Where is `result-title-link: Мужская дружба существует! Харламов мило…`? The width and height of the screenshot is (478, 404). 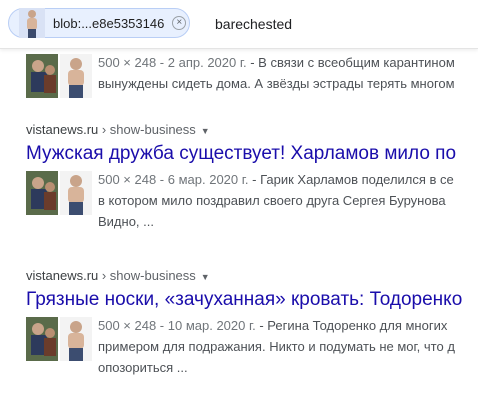
result-title-link: Мужская дружба существует! Харламов мило… is located at coordinates (252, 154).